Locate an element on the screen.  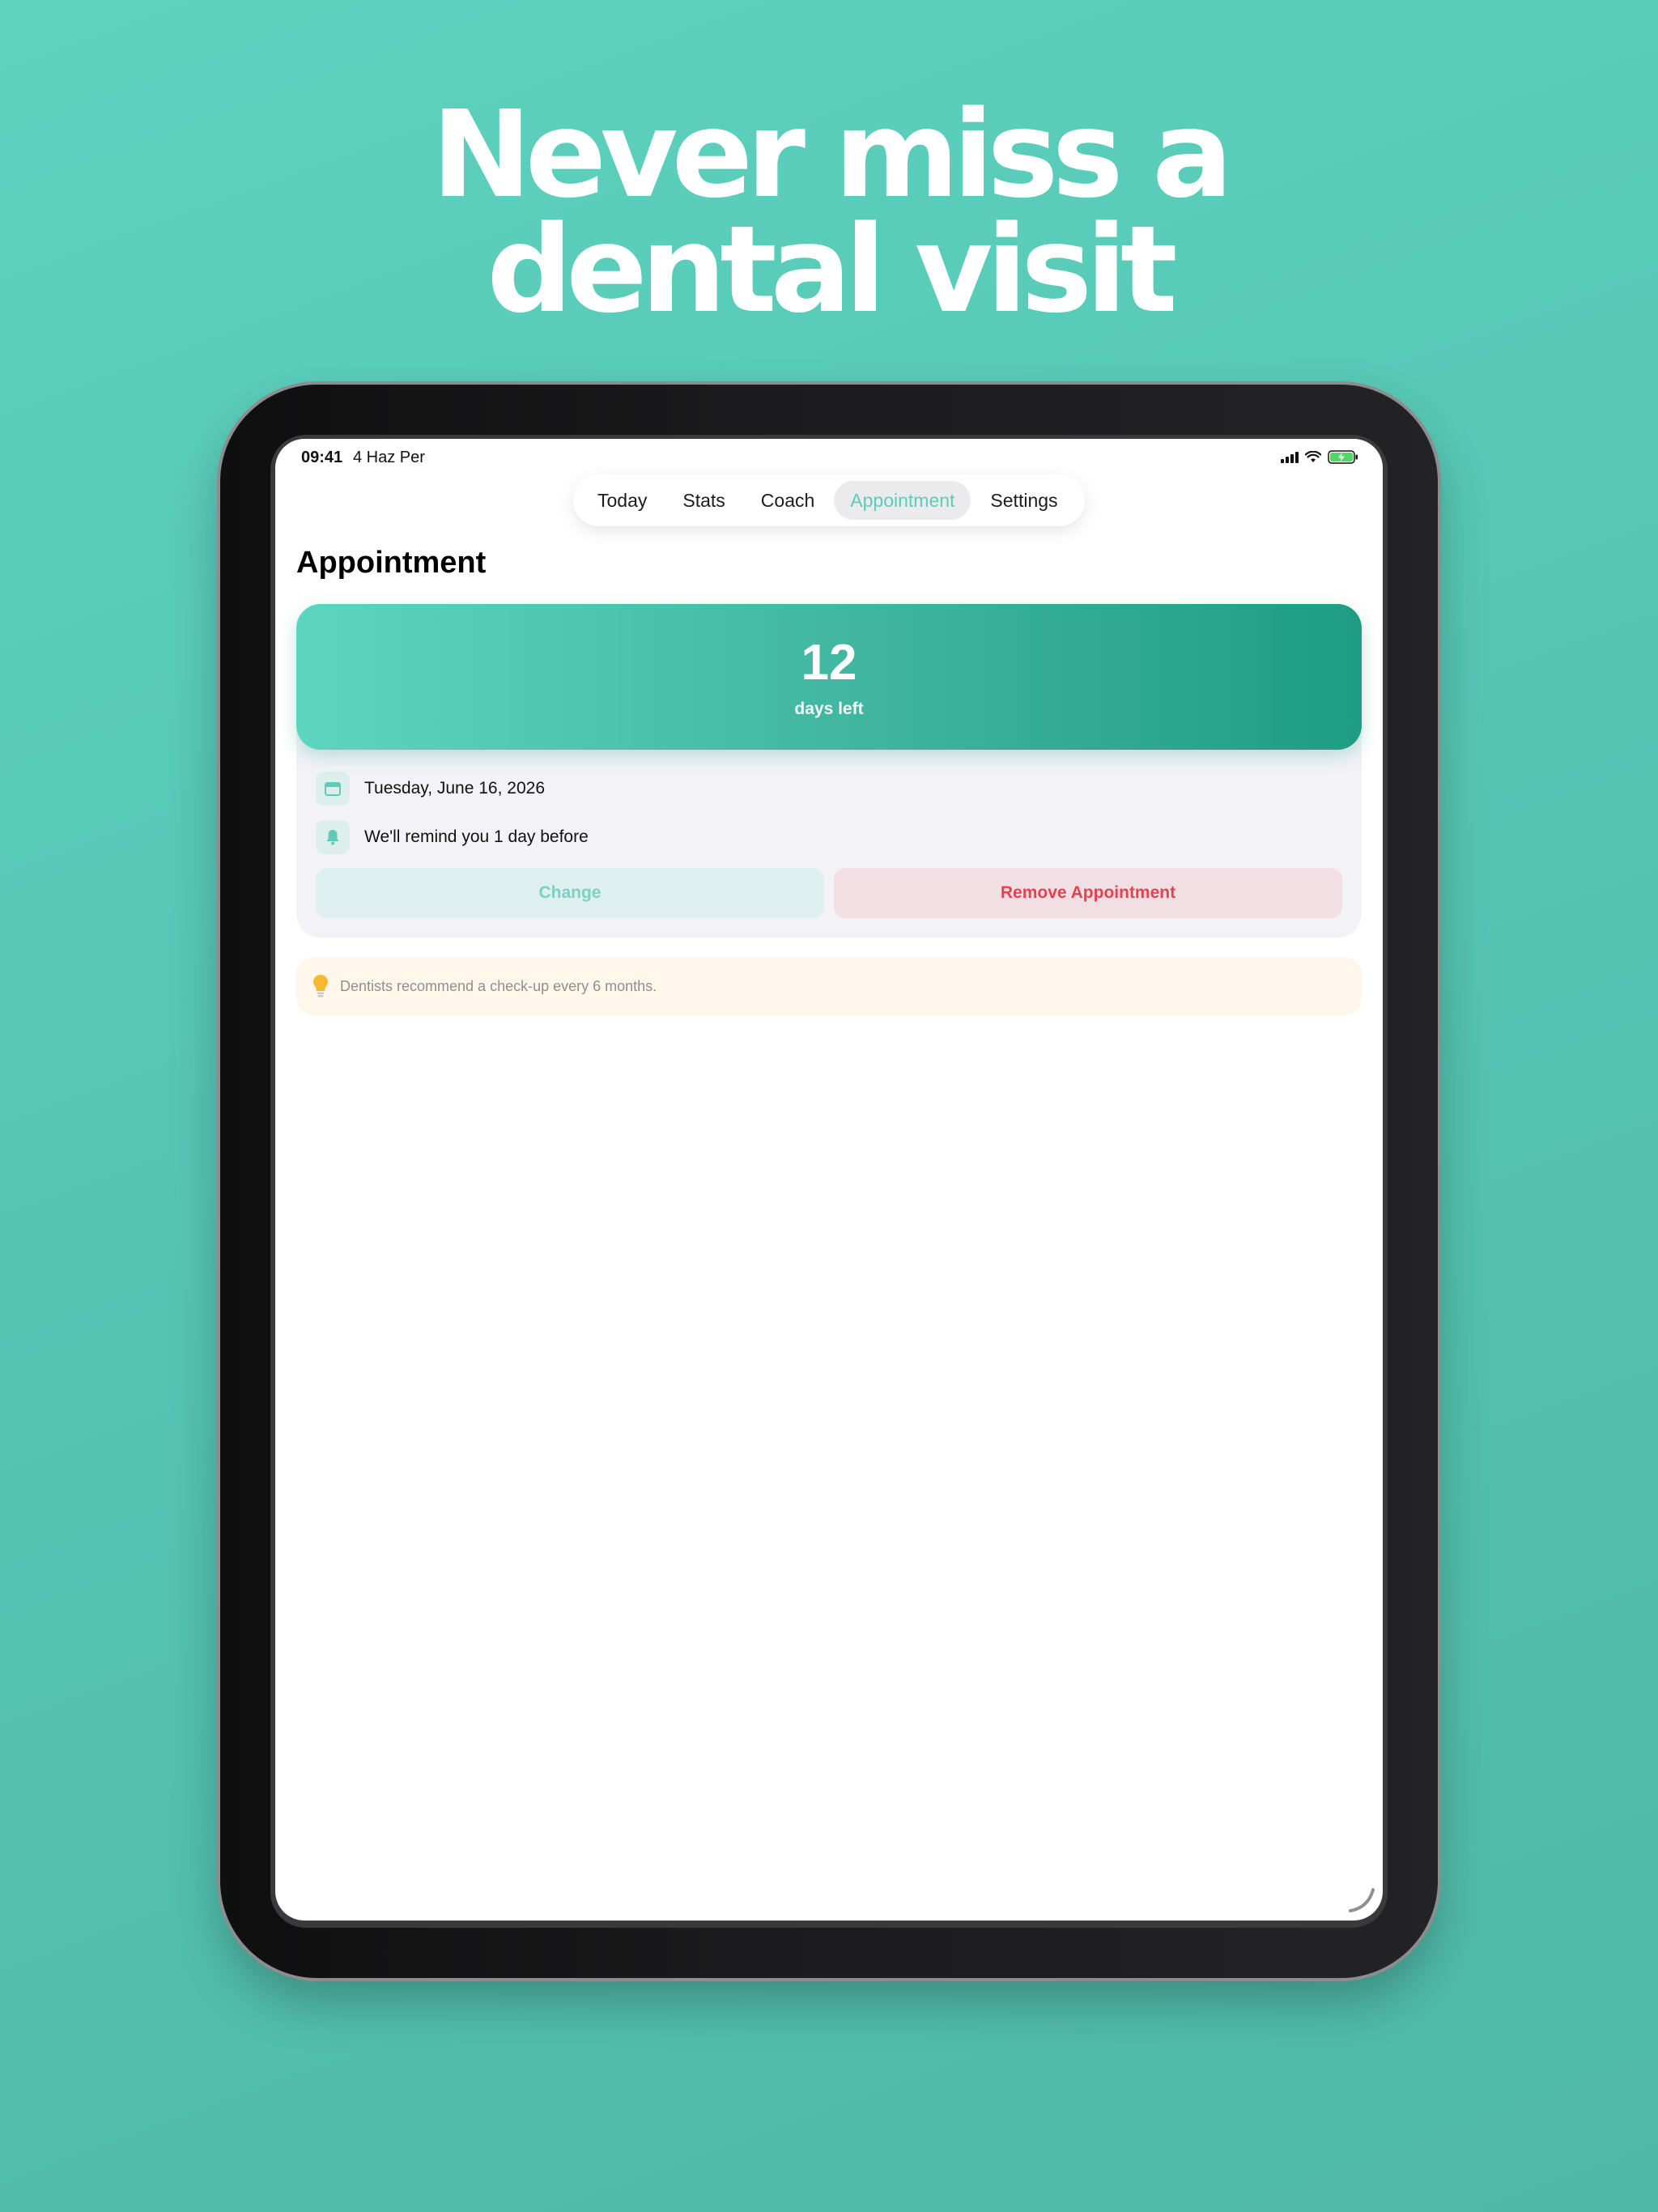
headline-line-1: Never miss a is located at coordinates (832, 155).